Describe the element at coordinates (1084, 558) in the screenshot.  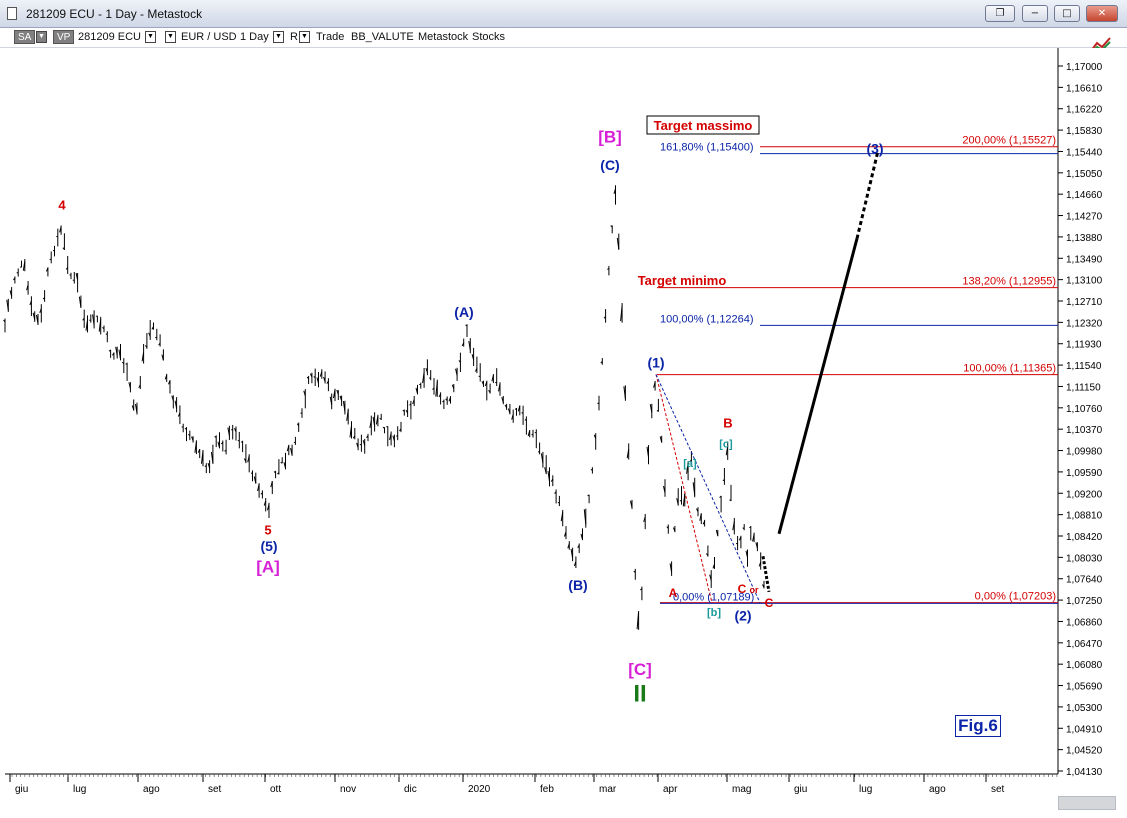
I see `y-tick-label: 1,08030` at that location.